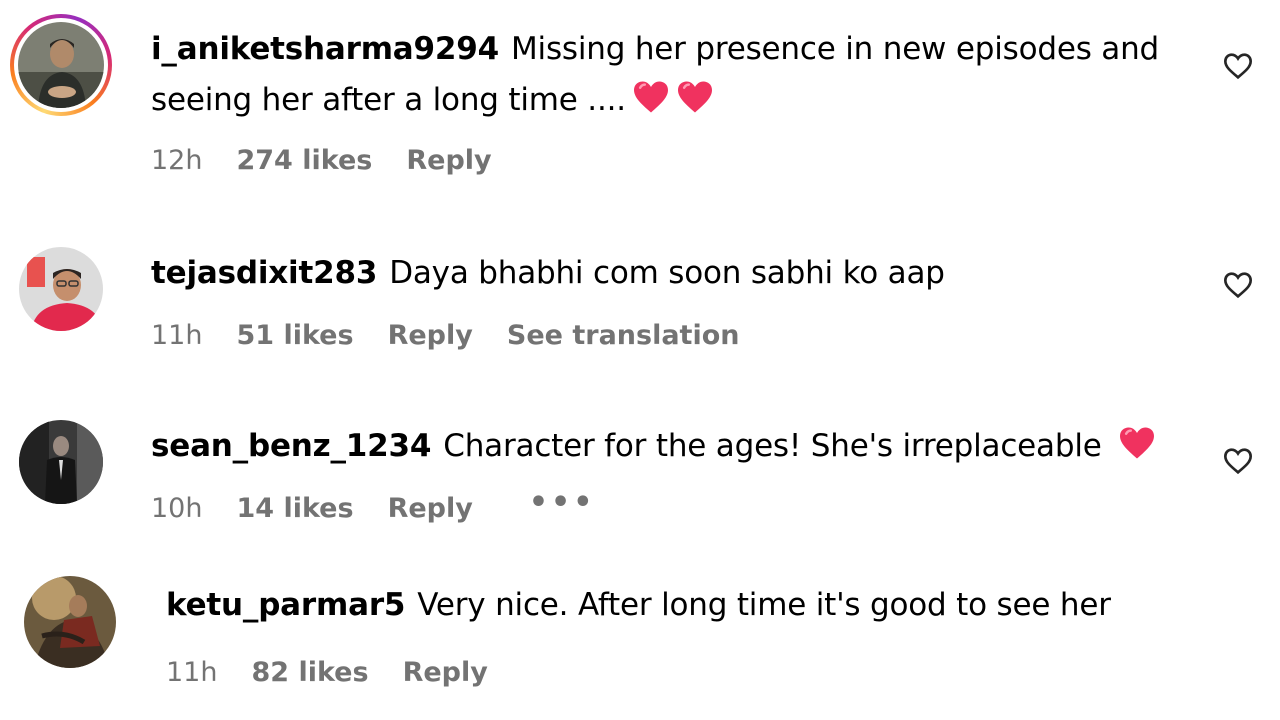  What do you see at coordinates (325, 49) in the screenshot?
I see `comment-username: i_aniketsharma9294` at bounding box center [325, 49].